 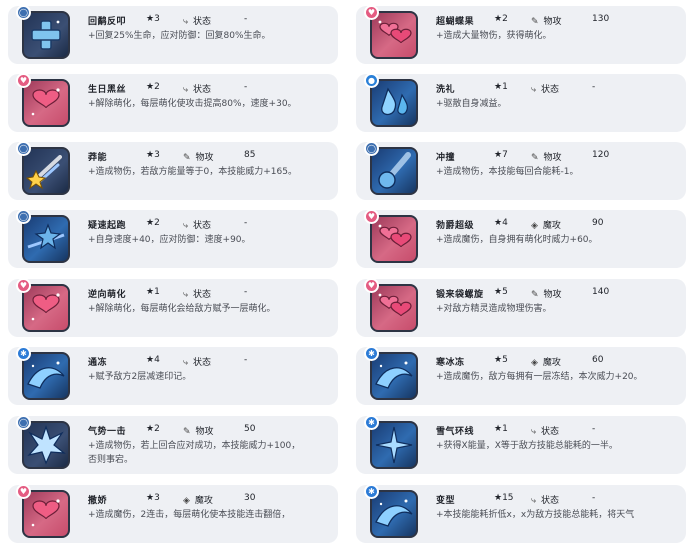 I want to click on skill-description: +造成魔伤，2连击，每层萌化使本技能连击翻倍，, so click(x=189, y=515).